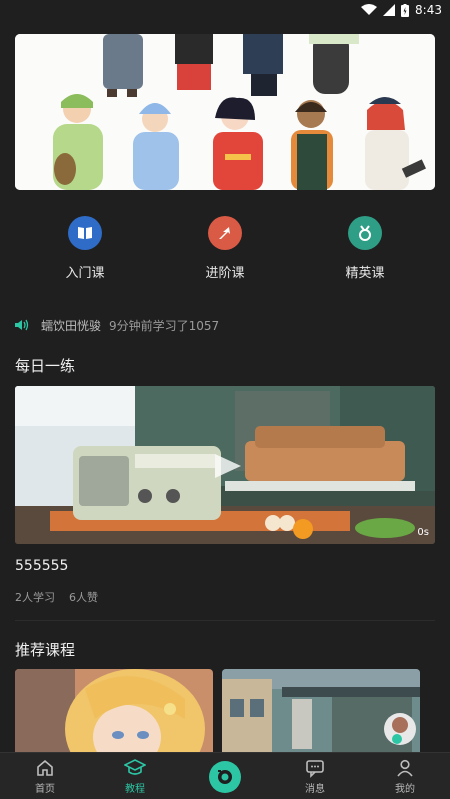 This screenshot has width=450, height=799. I want to click on category-label: 进阶课, so click(225, 273).